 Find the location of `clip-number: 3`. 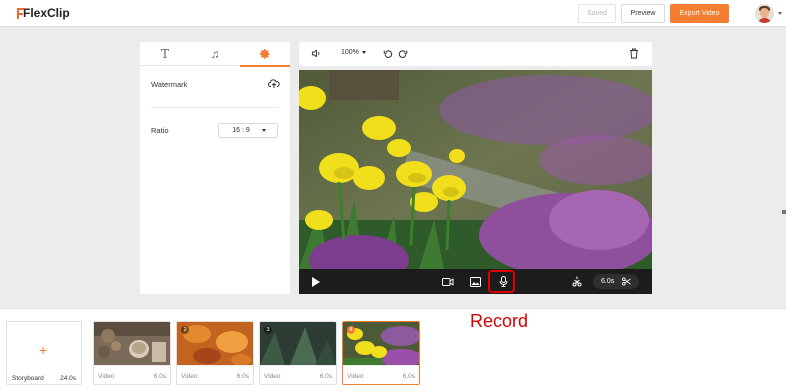

clip-number: 3 is located at coordinates (268, 330).